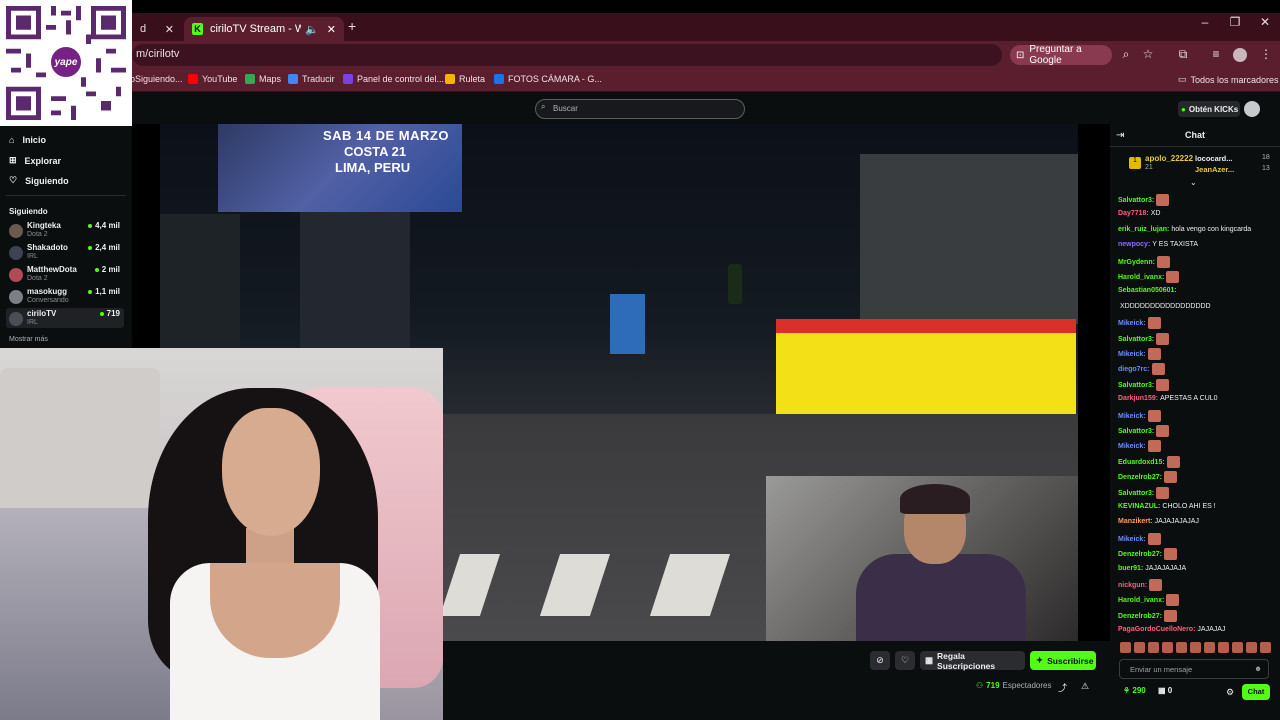  Describe the element at coordinates (157, 29) in the screenshot. I see `tab-previous: d ✕` at that location.